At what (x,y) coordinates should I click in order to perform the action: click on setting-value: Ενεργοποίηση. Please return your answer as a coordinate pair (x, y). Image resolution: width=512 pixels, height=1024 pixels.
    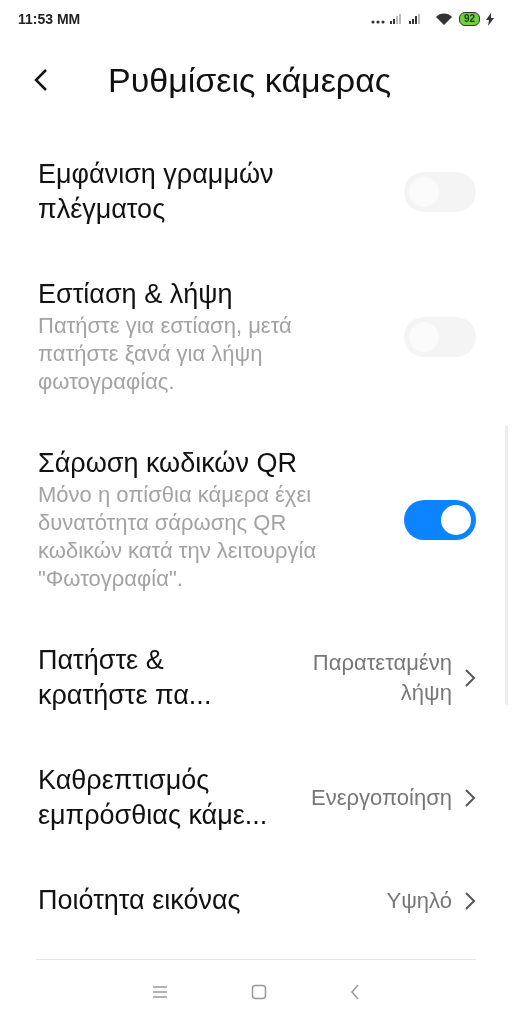
    Looking at the image, I should click on (381, 798).